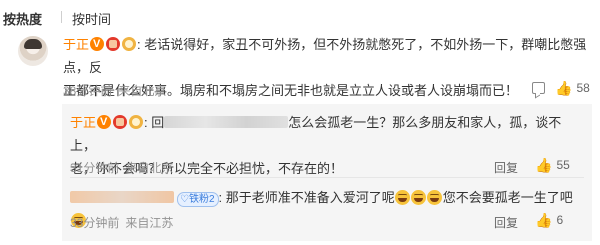 The image size is (600, 245). I want to click on reply-location: 来自北京, so click(149, 168).